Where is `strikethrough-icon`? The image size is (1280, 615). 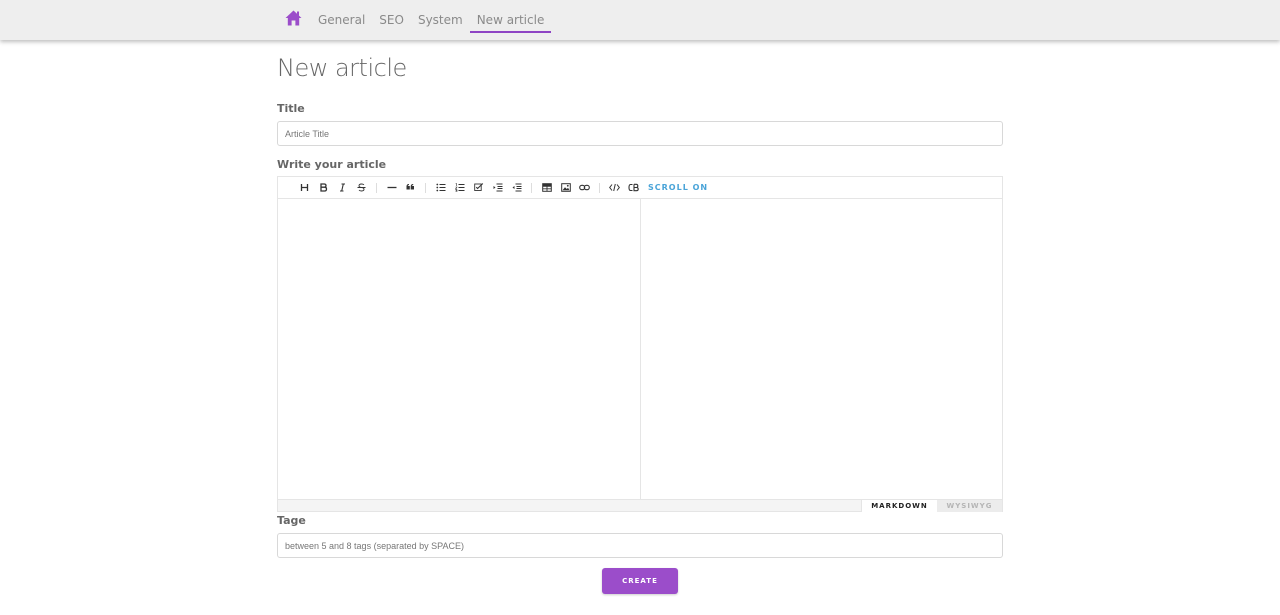
strikethrough-icon is located at coordinates (361, 187).